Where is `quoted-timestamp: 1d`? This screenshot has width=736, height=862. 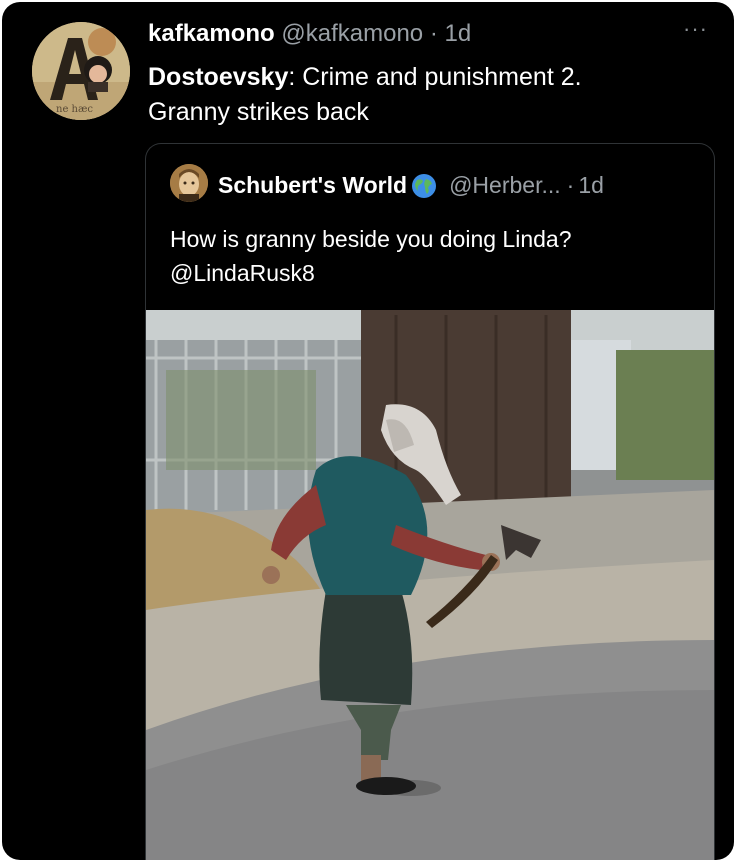
quoted-timestamp: 1d is located at coordinates (591, 185).